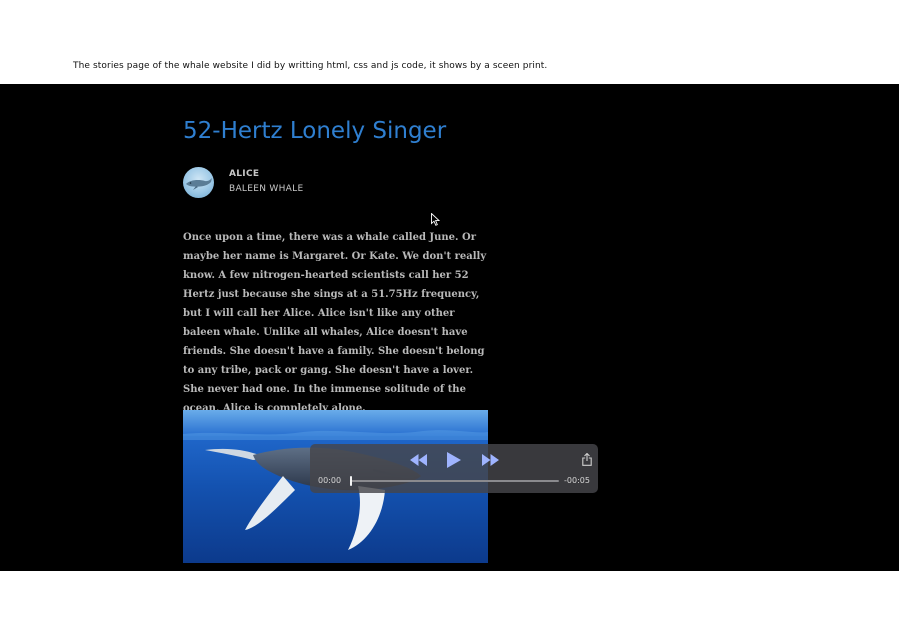 The height and width of the screenshot is (630, 900). What do you see at coordinates (454, 460) in the screenshot?
I see `play-icon` at bounding box center [454, 460].